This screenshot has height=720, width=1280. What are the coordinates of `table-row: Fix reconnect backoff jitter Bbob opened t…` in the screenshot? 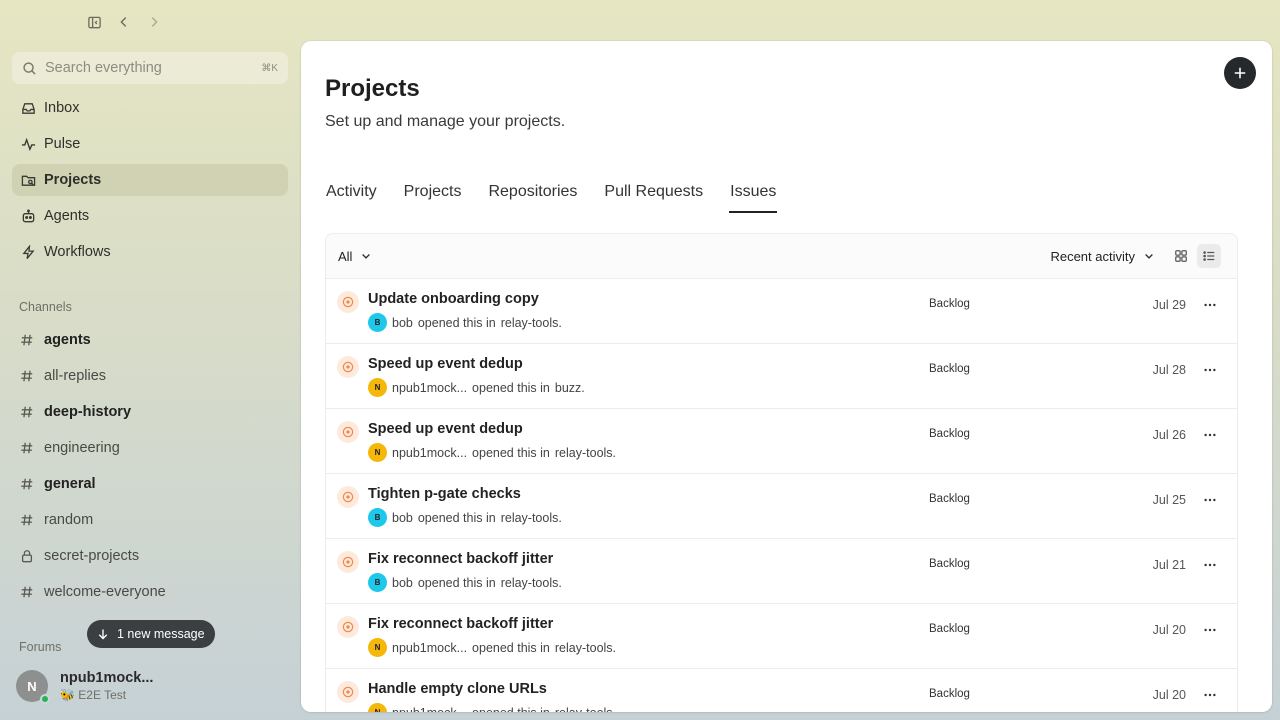 It's located at (781, 571).